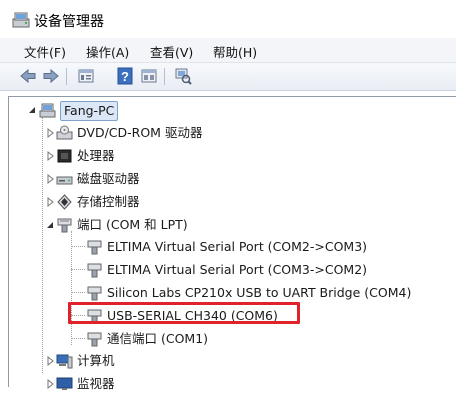  I want to click on view-icon, so click(149, 76).